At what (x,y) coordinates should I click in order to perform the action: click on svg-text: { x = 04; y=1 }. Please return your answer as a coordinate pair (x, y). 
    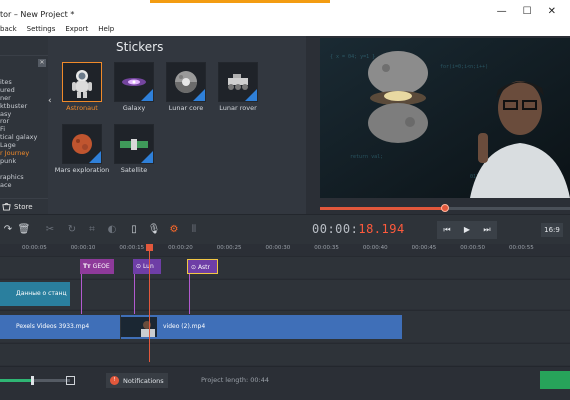
    Looking at the image, I should click on (352, 57).